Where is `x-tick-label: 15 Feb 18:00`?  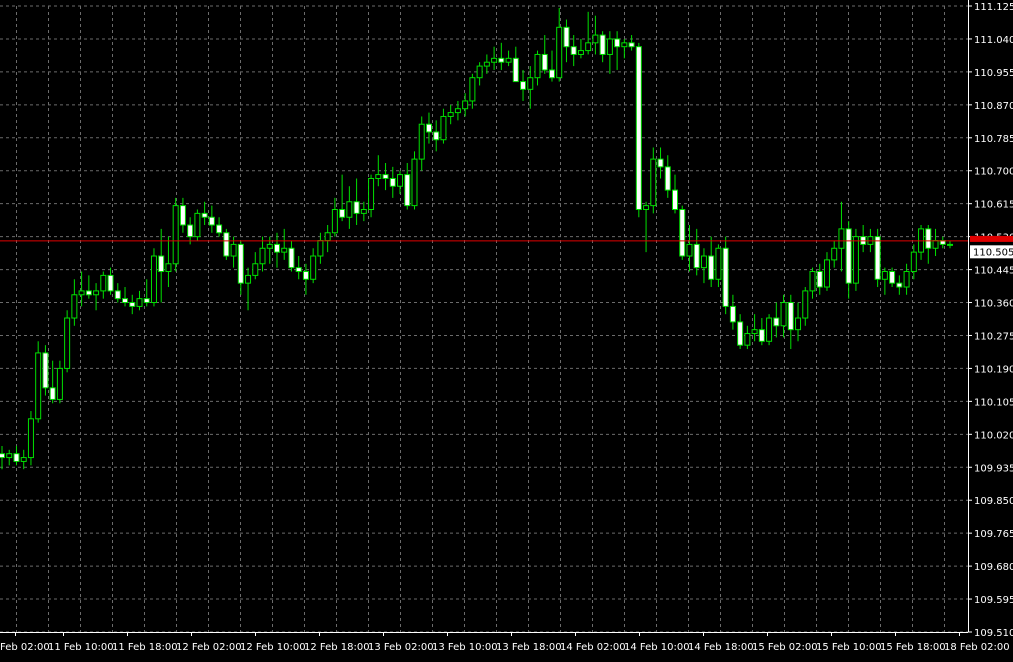 x-tick-label: 15 Feb 18:00 is located at coordinates (913, 647).